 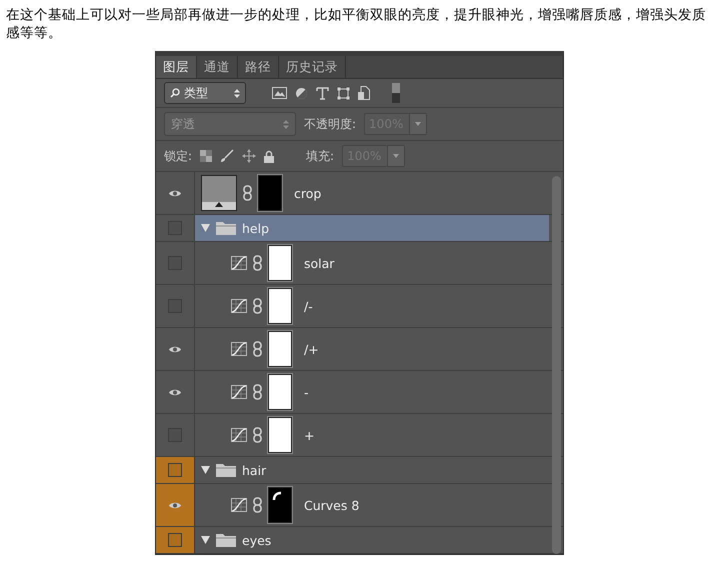 I want to click on layer-row: +, so click(x=372, y=435).